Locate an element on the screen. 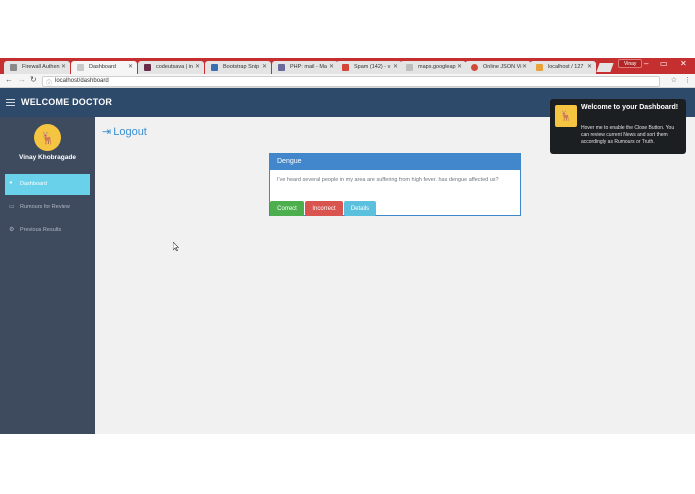 This screenshot has width=695, height=494. news-card-title: Dengue is located at coordinates (395, 162).